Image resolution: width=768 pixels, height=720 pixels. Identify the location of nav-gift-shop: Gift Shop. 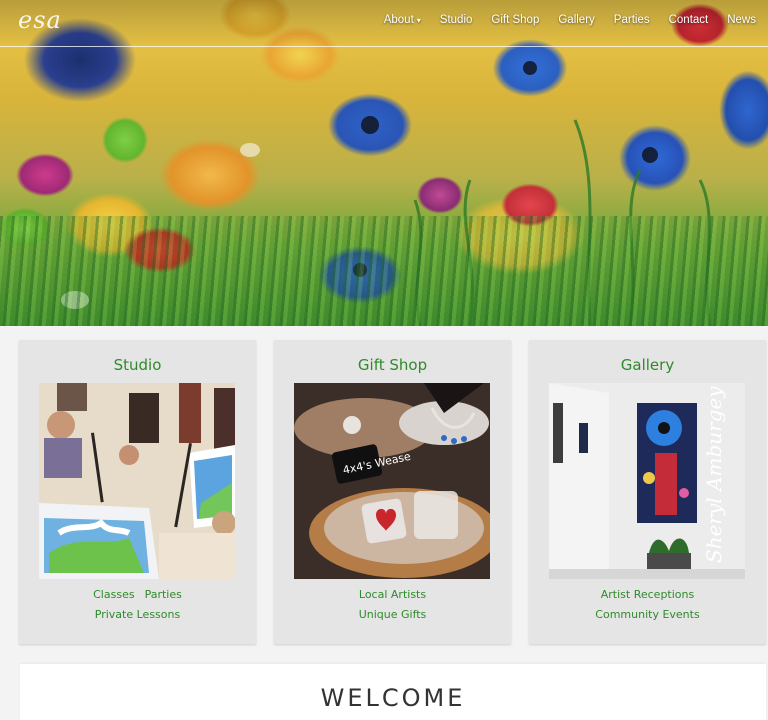
(515, 20).